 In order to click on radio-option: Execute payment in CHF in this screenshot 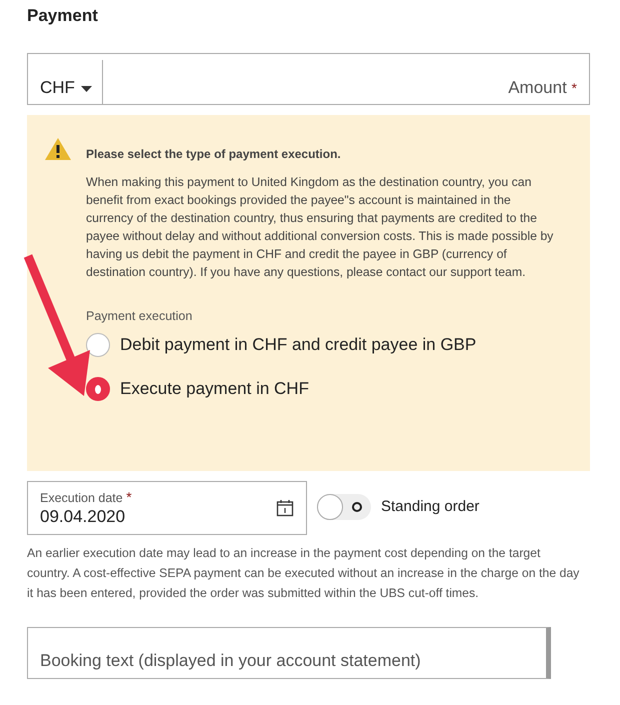, I will do `click(321, 389)`.